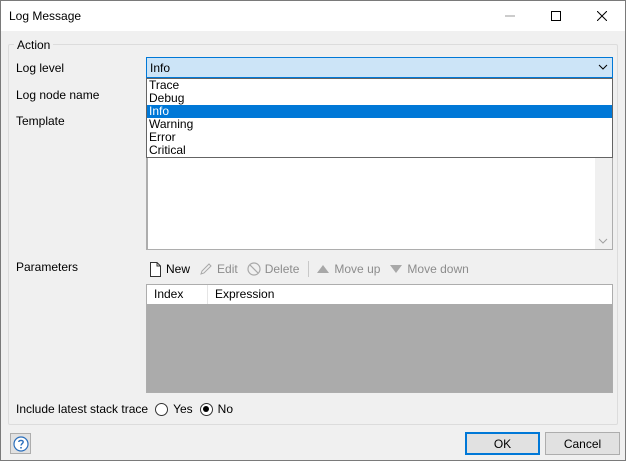  What do you see at coordinates (254, 269) in the screenshot?
I see `delete-icon` at bounding box center [254, 269].